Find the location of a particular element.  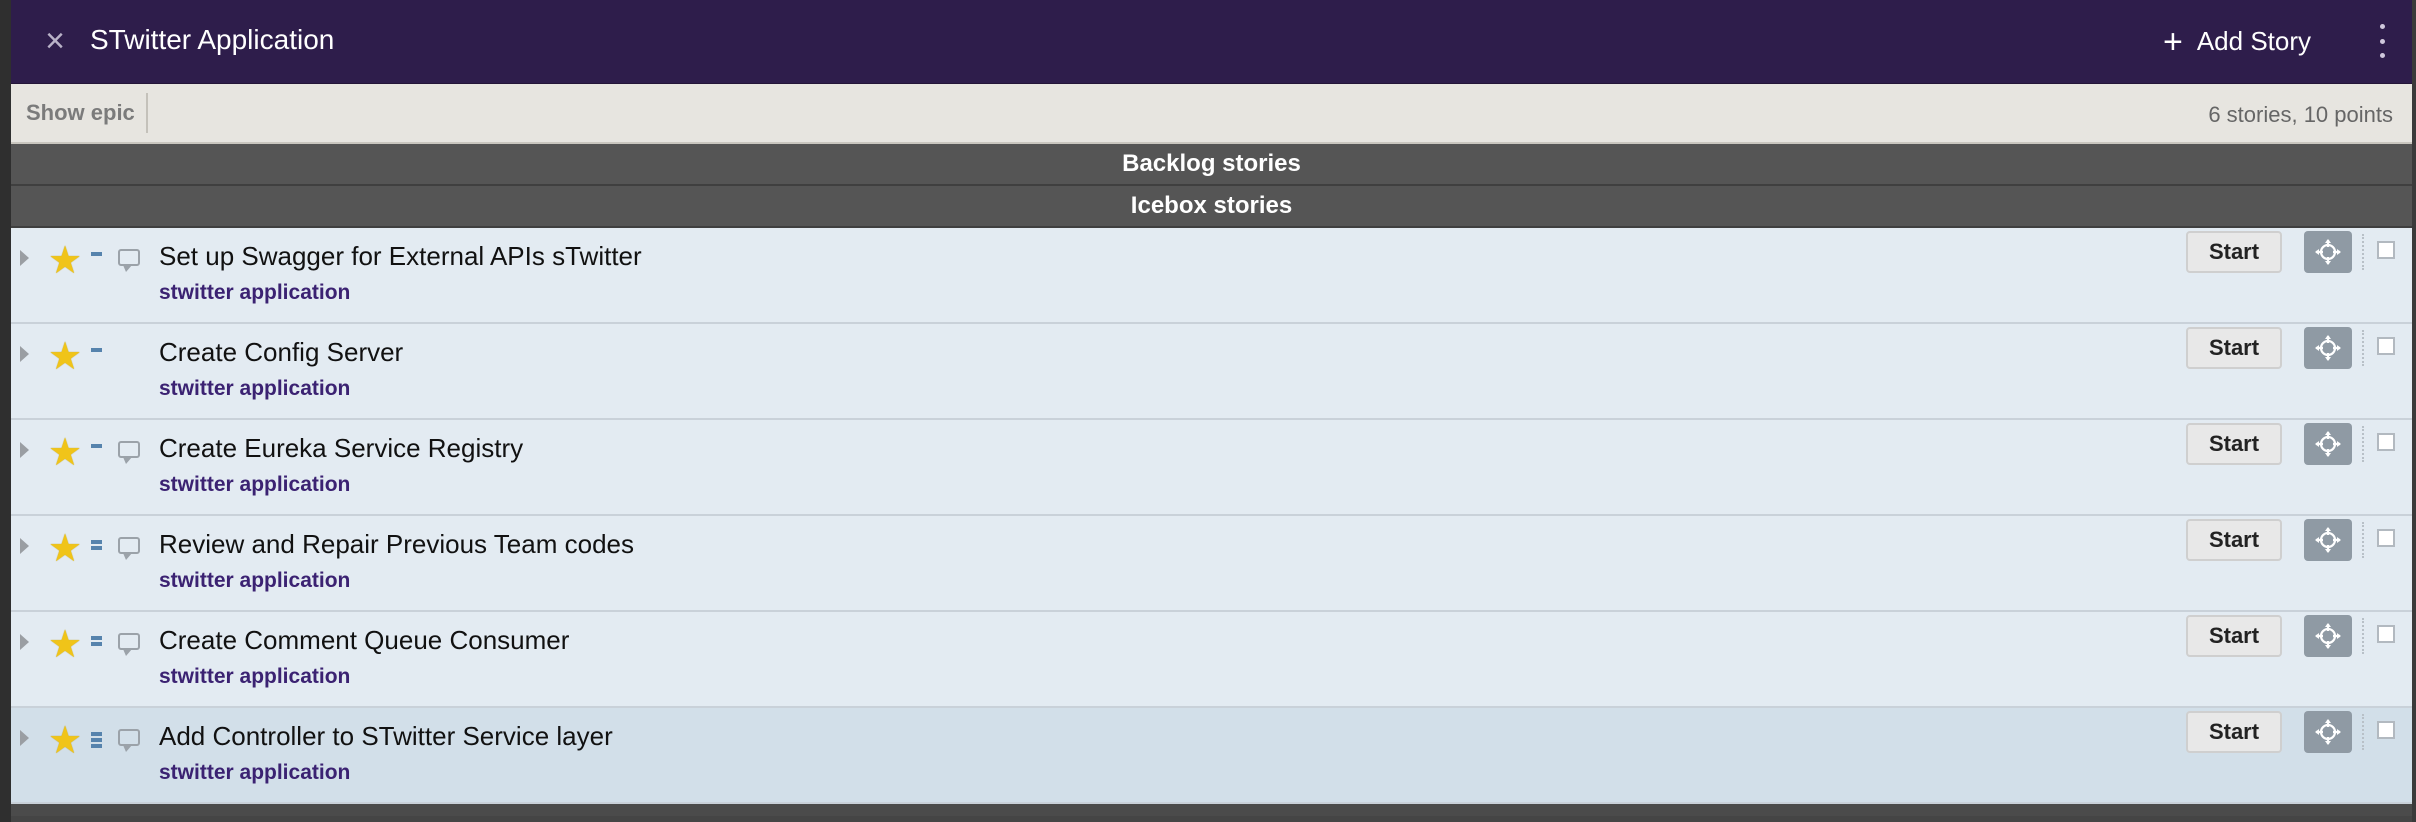

add-story-label: Add Story is located at coordinates (2253, 41).